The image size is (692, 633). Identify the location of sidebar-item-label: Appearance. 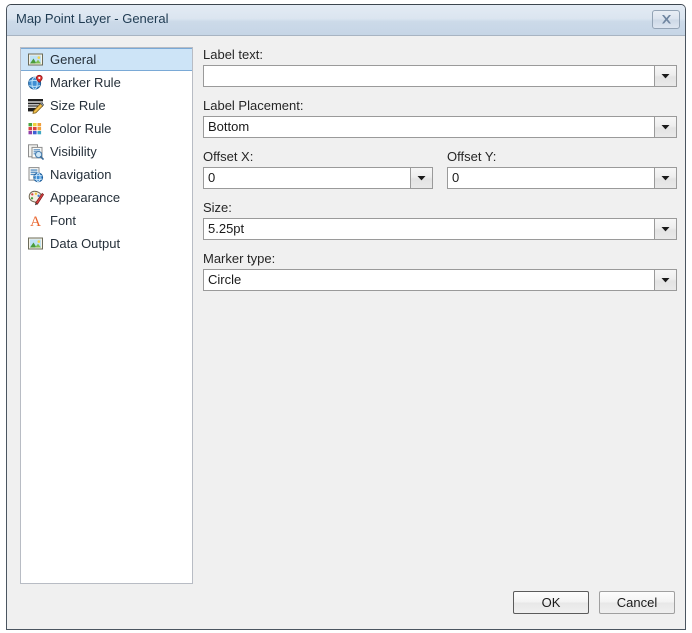
(85, 197).